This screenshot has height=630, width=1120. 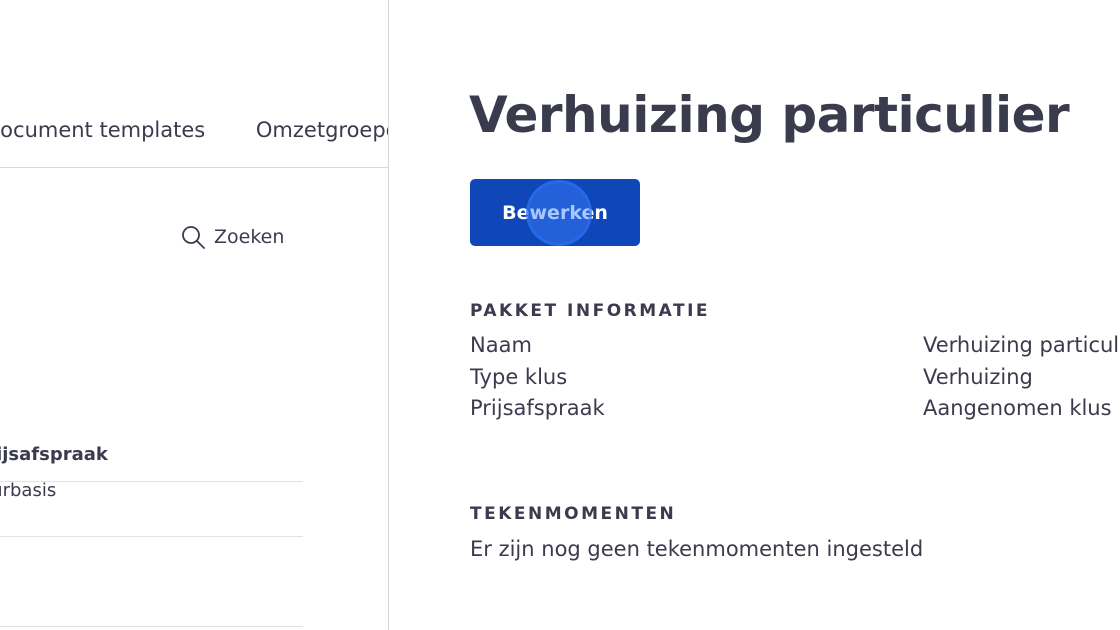 What do you see at coordinates (249, 237) in the screenshot?
I see `search-label: Zoeken` at bounding box center [249, 237].